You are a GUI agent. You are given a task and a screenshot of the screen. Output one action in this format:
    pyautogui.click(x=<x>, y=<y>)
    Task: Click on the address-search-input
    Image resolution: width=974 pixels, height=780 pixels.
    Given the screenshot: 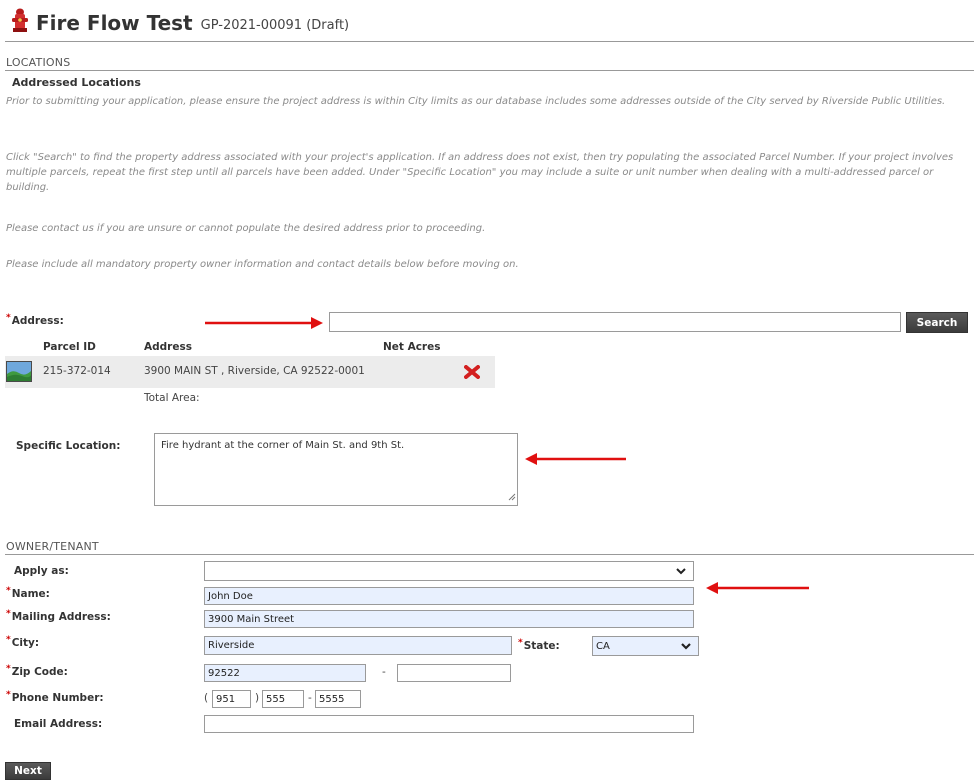 What is the action you would take?
    pyautogui.click(x=615, y=322)
    